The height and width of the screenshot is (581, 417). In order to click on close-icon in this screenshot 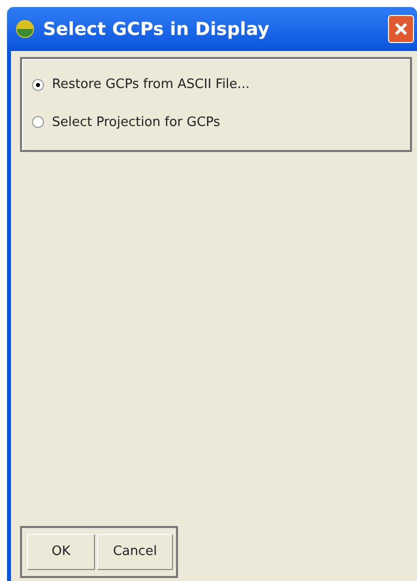, I will do `click(401, 29)`.